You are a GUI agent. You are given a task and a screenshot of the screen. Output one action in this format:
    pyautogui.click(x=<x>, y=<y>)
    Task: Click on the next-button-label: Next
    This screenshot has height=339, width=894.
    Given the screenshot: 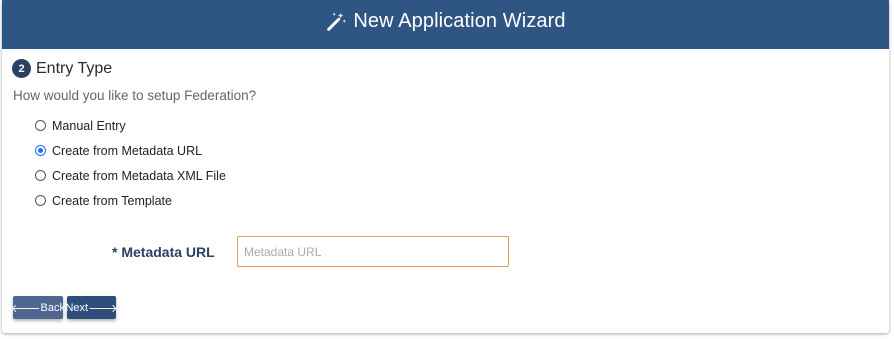 What is the action you would take?
    pyautogui.click(x=77, y=307)
    